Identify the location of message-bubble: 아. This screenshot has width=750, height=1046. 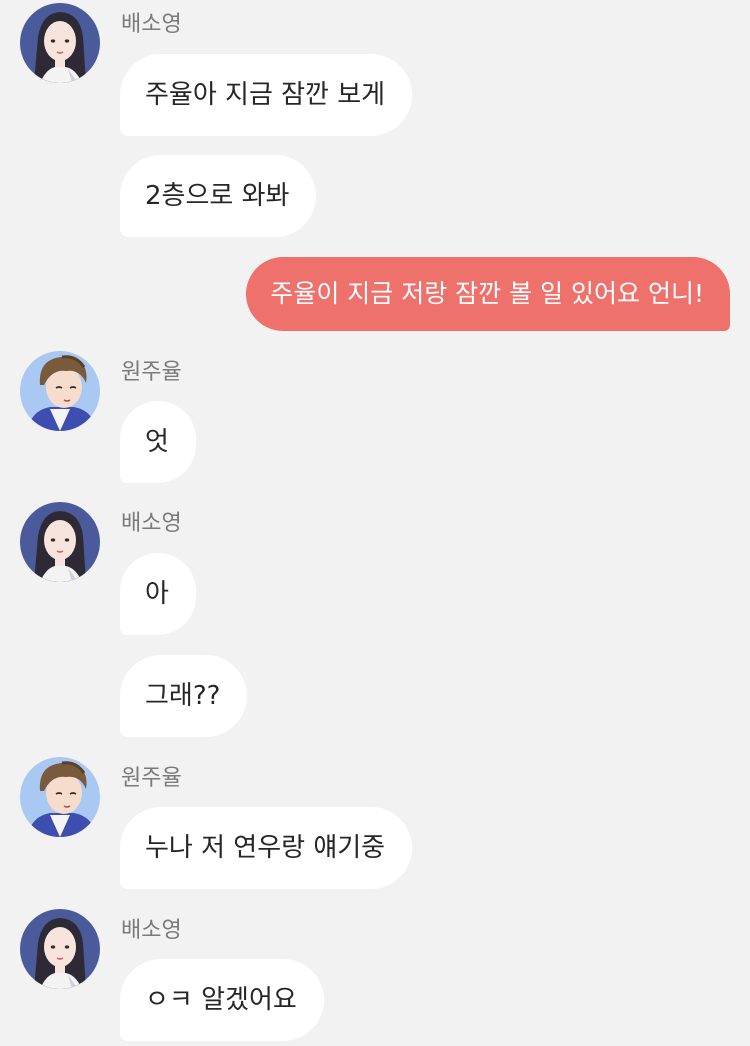
(158, 594).